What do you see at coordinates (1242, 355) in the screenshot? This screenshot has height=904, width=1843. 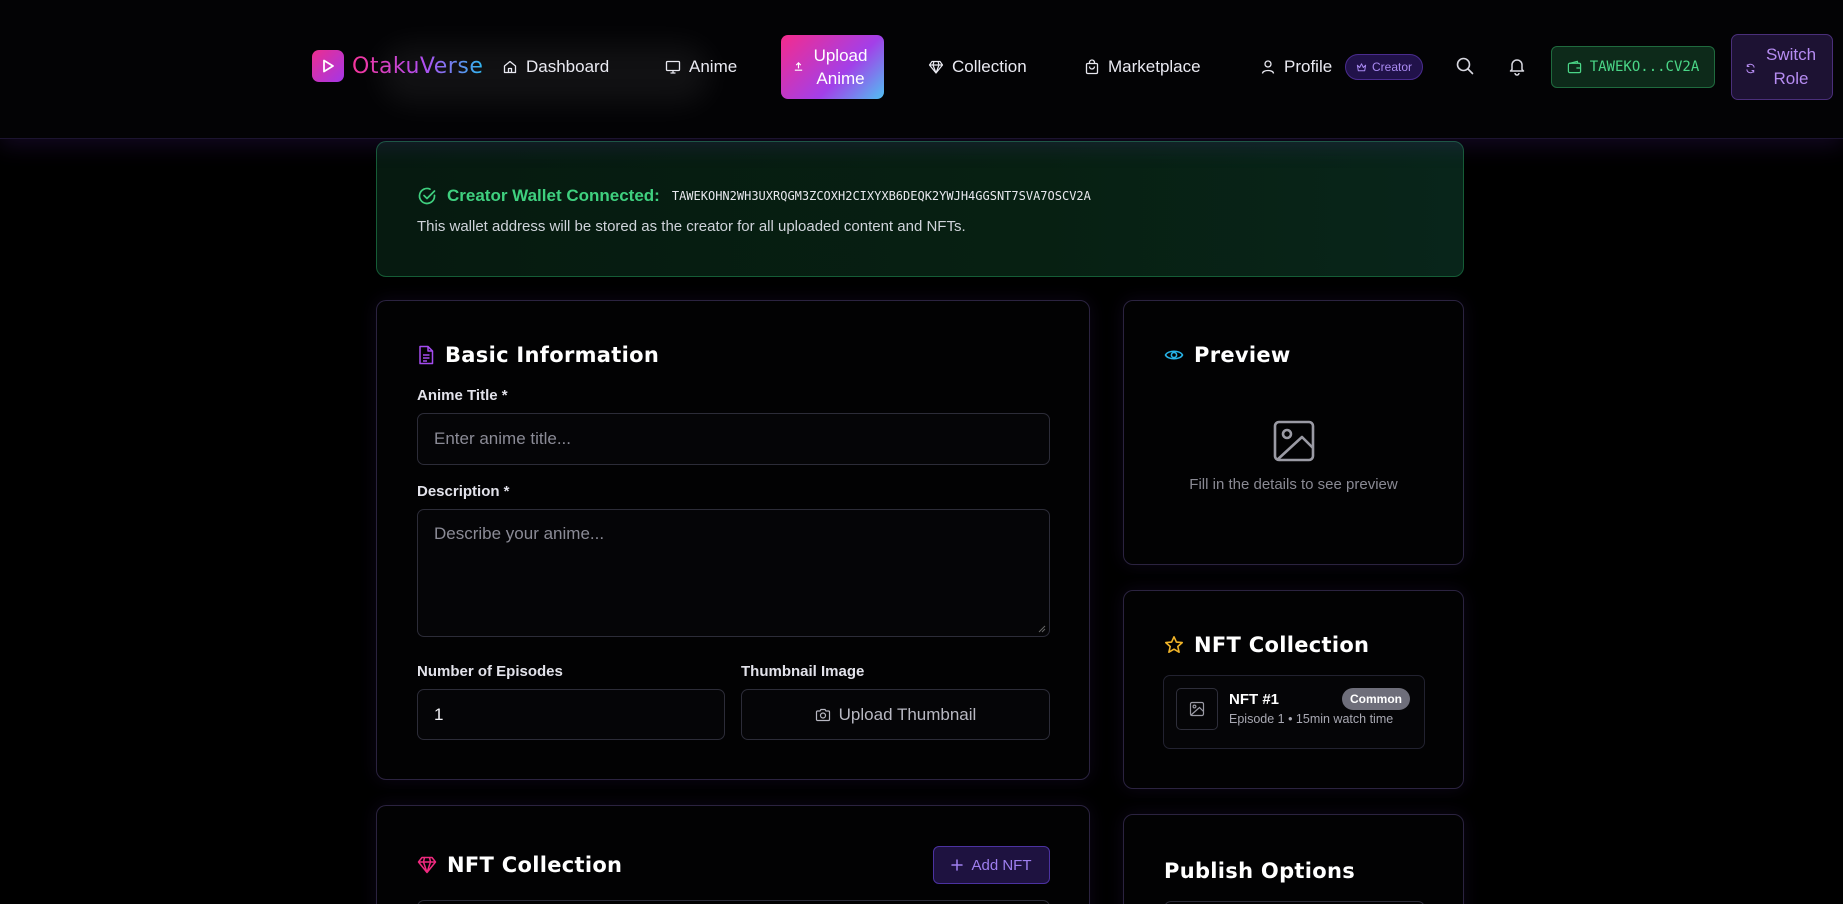 I see `preview-title: Preview` at bounding box center [1242, 355].